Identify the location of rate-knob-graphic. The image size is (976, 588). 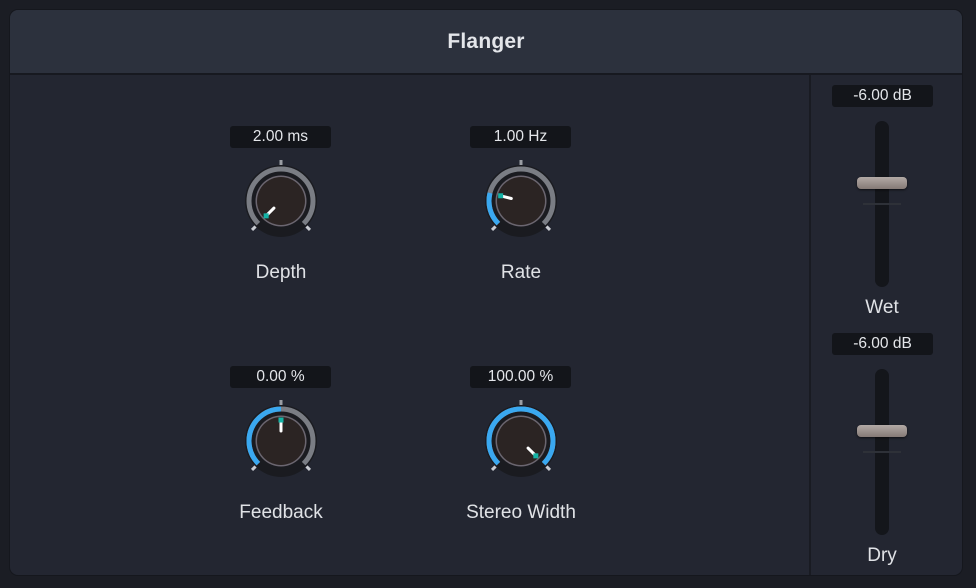
(521, 198).